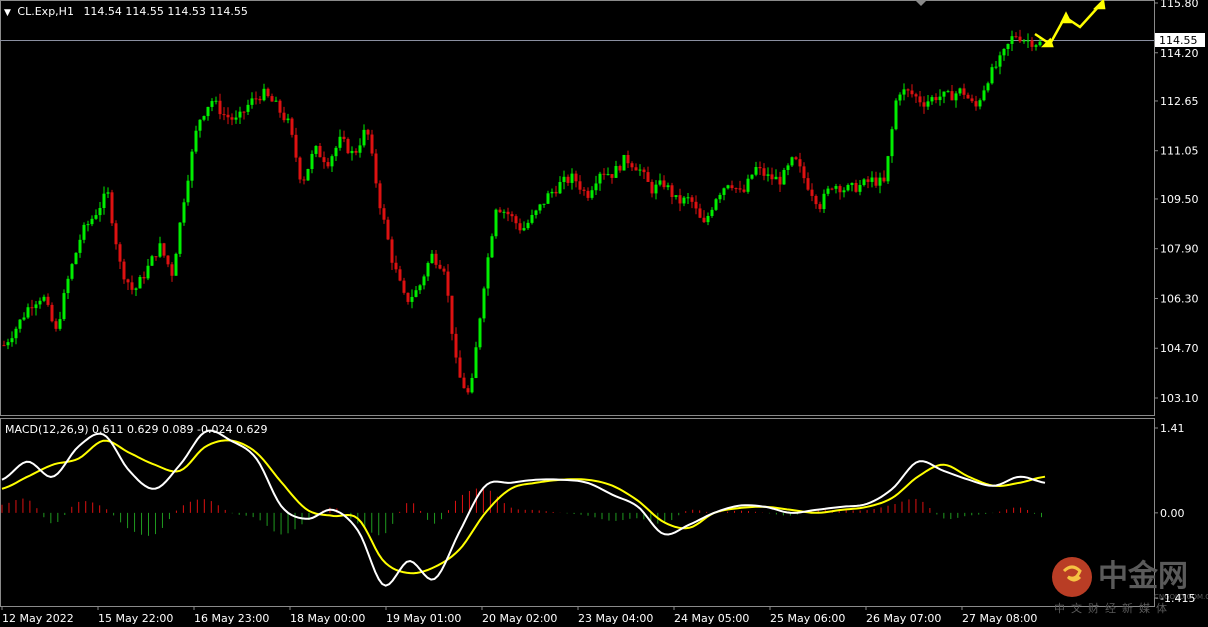 Image resolution: width=1208 pixels, height=627 pixels. I want to click on macd-tick-label: 0.00, so click(1172, 513).